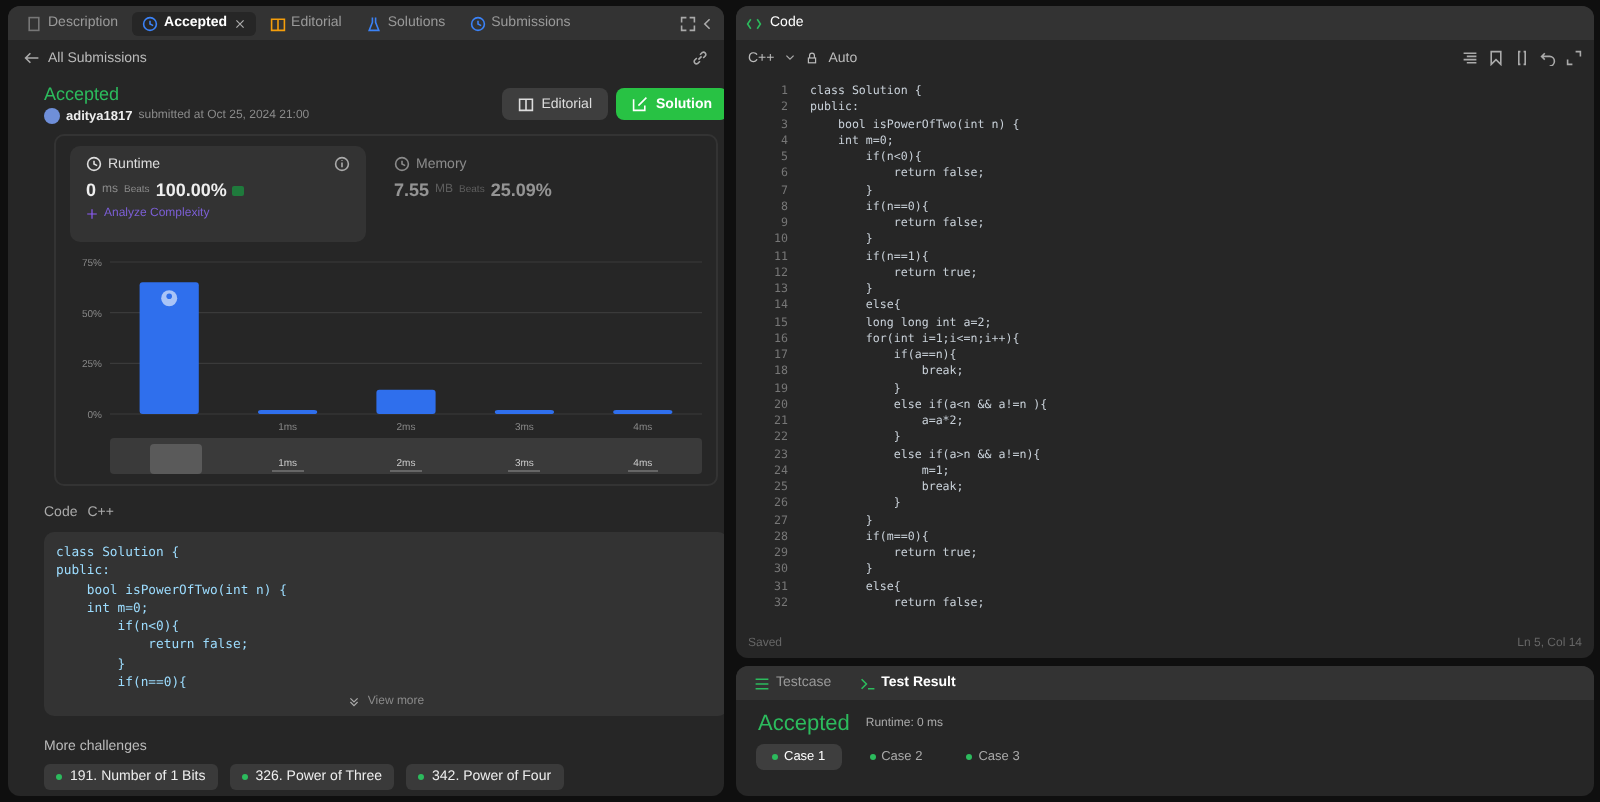 The height and width of the screenshot is (802, 1600). Describe the element at coordinates (804, 724) in the screenshot. I see `result-status: Accepted` at that location.